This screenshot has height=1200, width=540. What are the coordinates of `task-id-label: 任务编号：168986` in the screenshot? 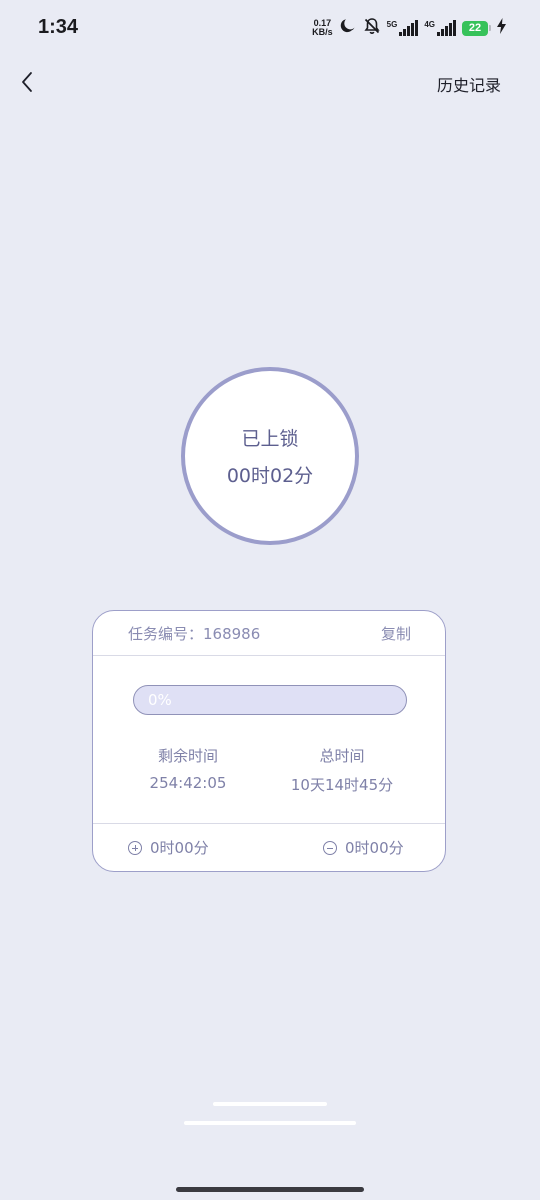 It's located at (194, 633).